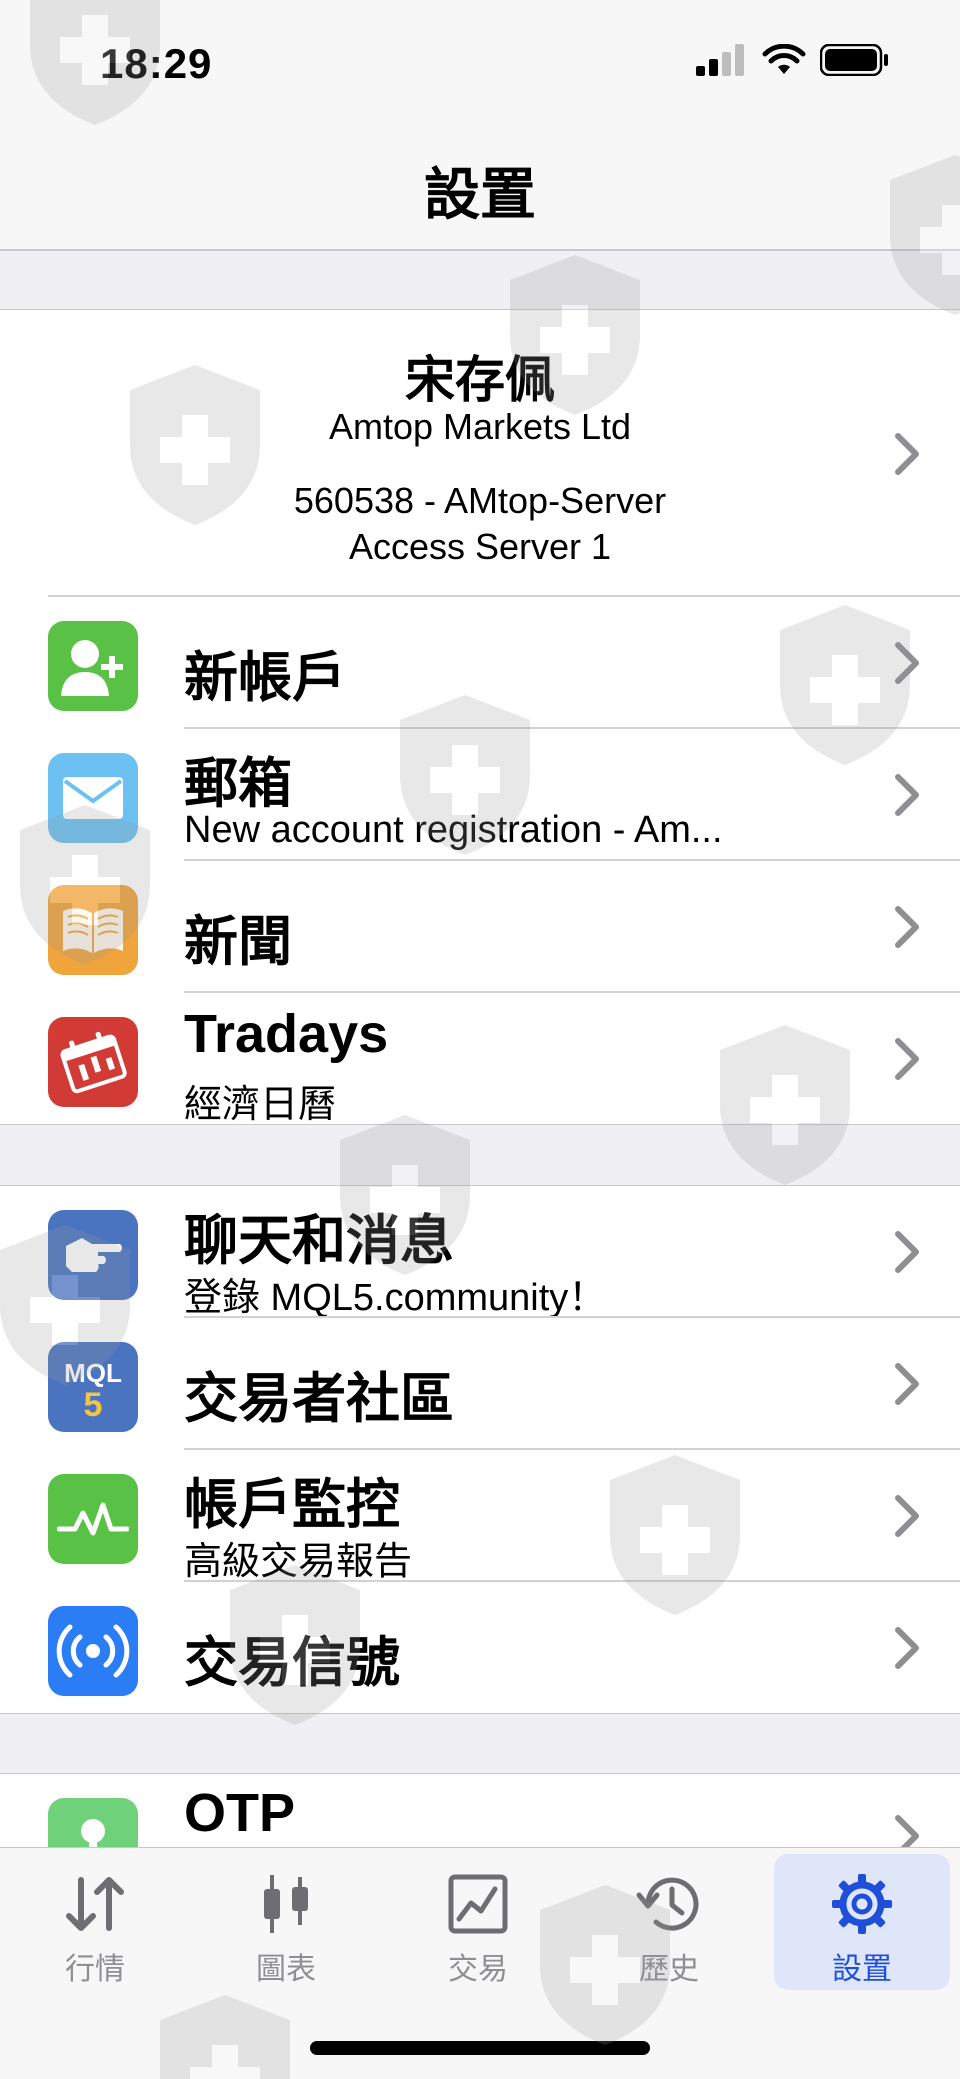  Describe the element at coordinates (240, 1813) in the screenshot. I see `menu-item-title: OTP` at that location.